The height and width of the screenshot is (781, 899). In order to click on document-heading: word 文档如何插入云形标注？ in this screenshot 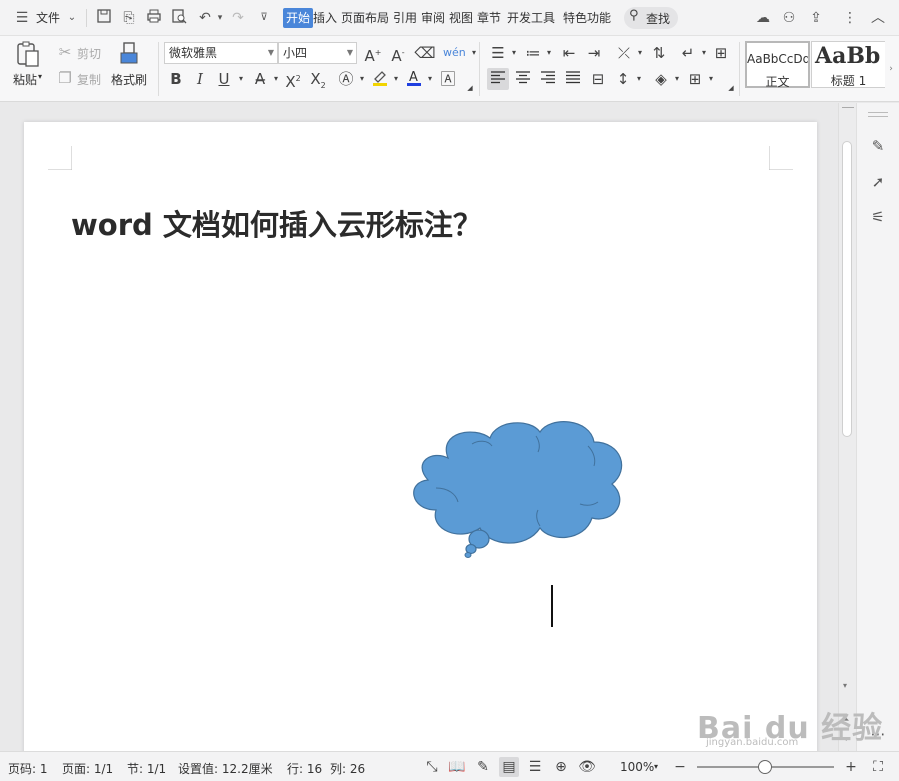, I will do `click(276, 223)`.